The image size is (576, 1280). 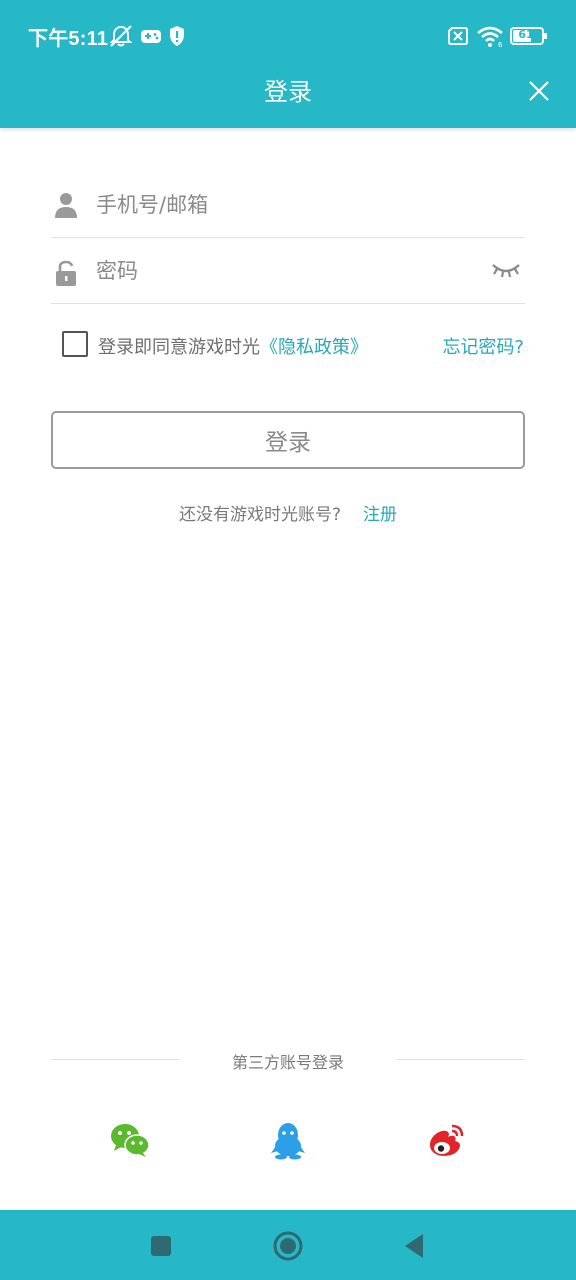 I want to click on agree-prefix: 登录即同意游戏时光, so click(x=179, y=347).